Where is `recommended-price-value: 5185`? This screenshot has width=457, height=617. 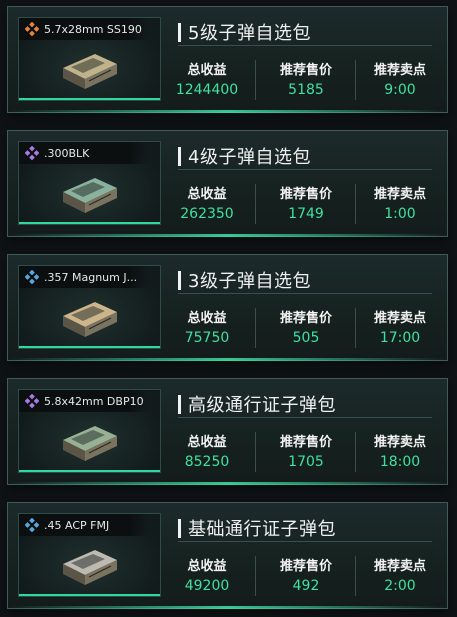
recommended-price-value: 5185 is located at coordinates (306, 90).